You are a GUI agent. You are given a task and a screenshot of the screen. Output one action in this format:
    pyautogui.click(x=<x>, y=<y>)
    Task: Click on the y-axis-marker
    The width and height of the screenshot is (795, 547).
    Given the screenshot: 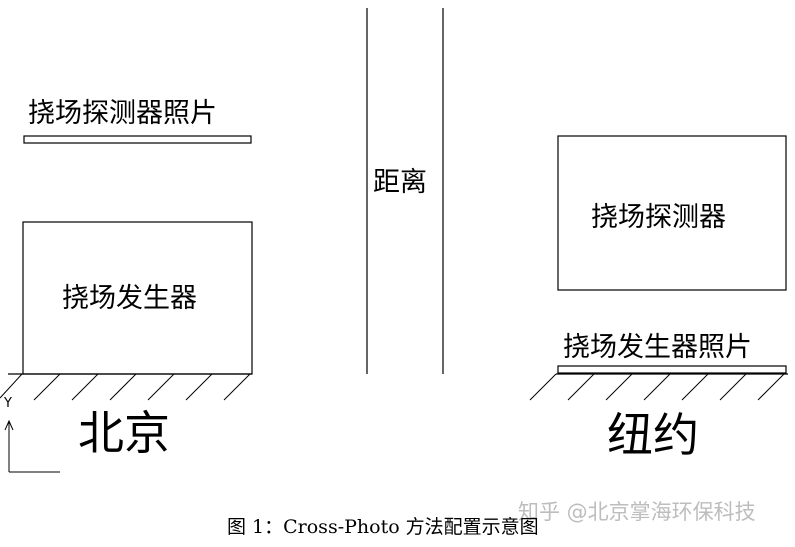 What is the action you would take?
    pyautogui.click(x=32, y=446)
    